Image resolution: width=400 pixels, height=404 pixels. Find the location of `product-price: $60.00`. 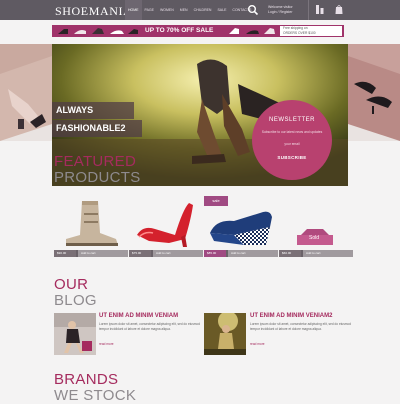

product-price: $60.00 is located at coordinates (290, 253).